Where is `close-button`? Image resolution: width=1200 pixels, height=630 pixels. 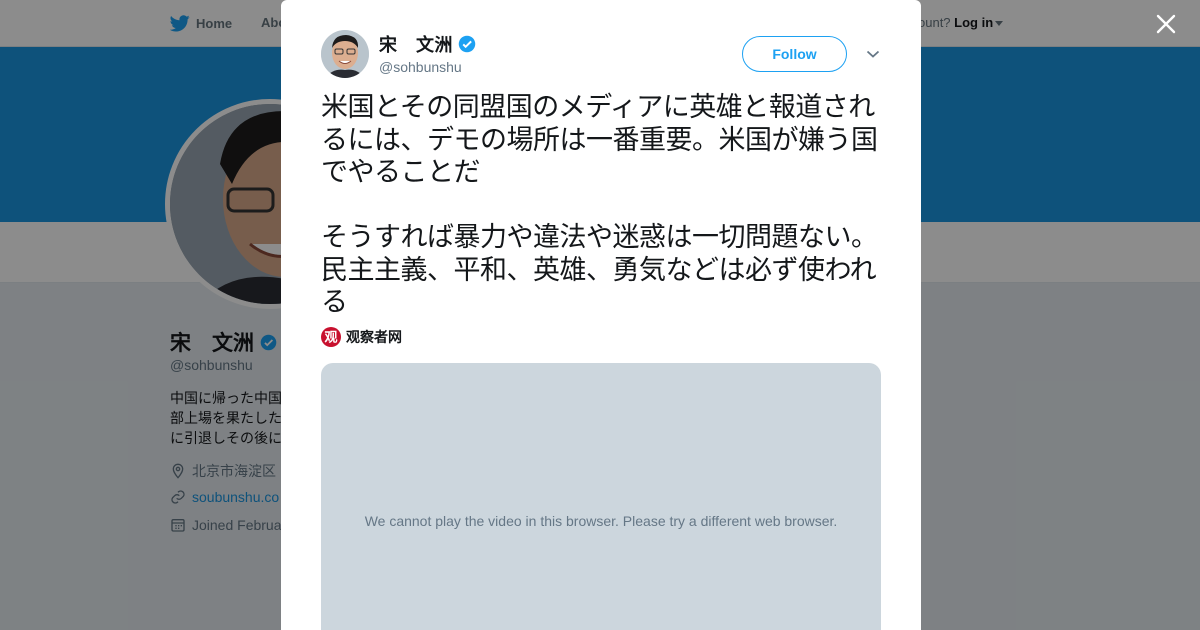
close-button is located at coordinates (1166, 24).